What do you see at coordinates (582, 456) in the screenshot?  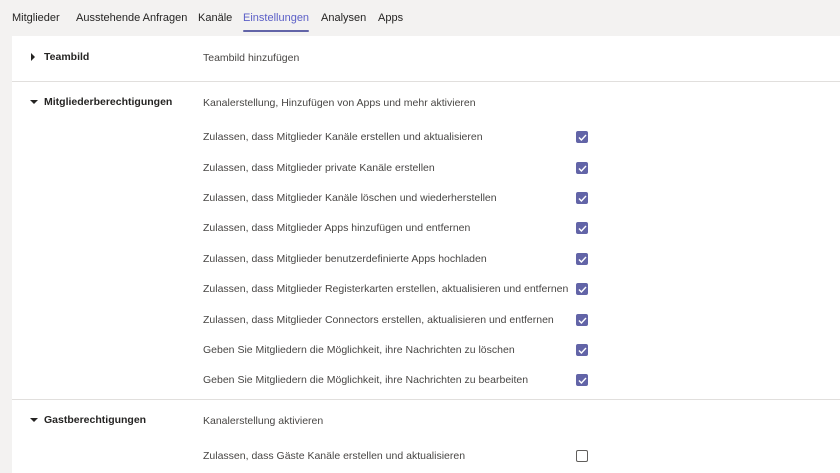 I see `checkbox-unchecked` at bounding box center [582, 456].